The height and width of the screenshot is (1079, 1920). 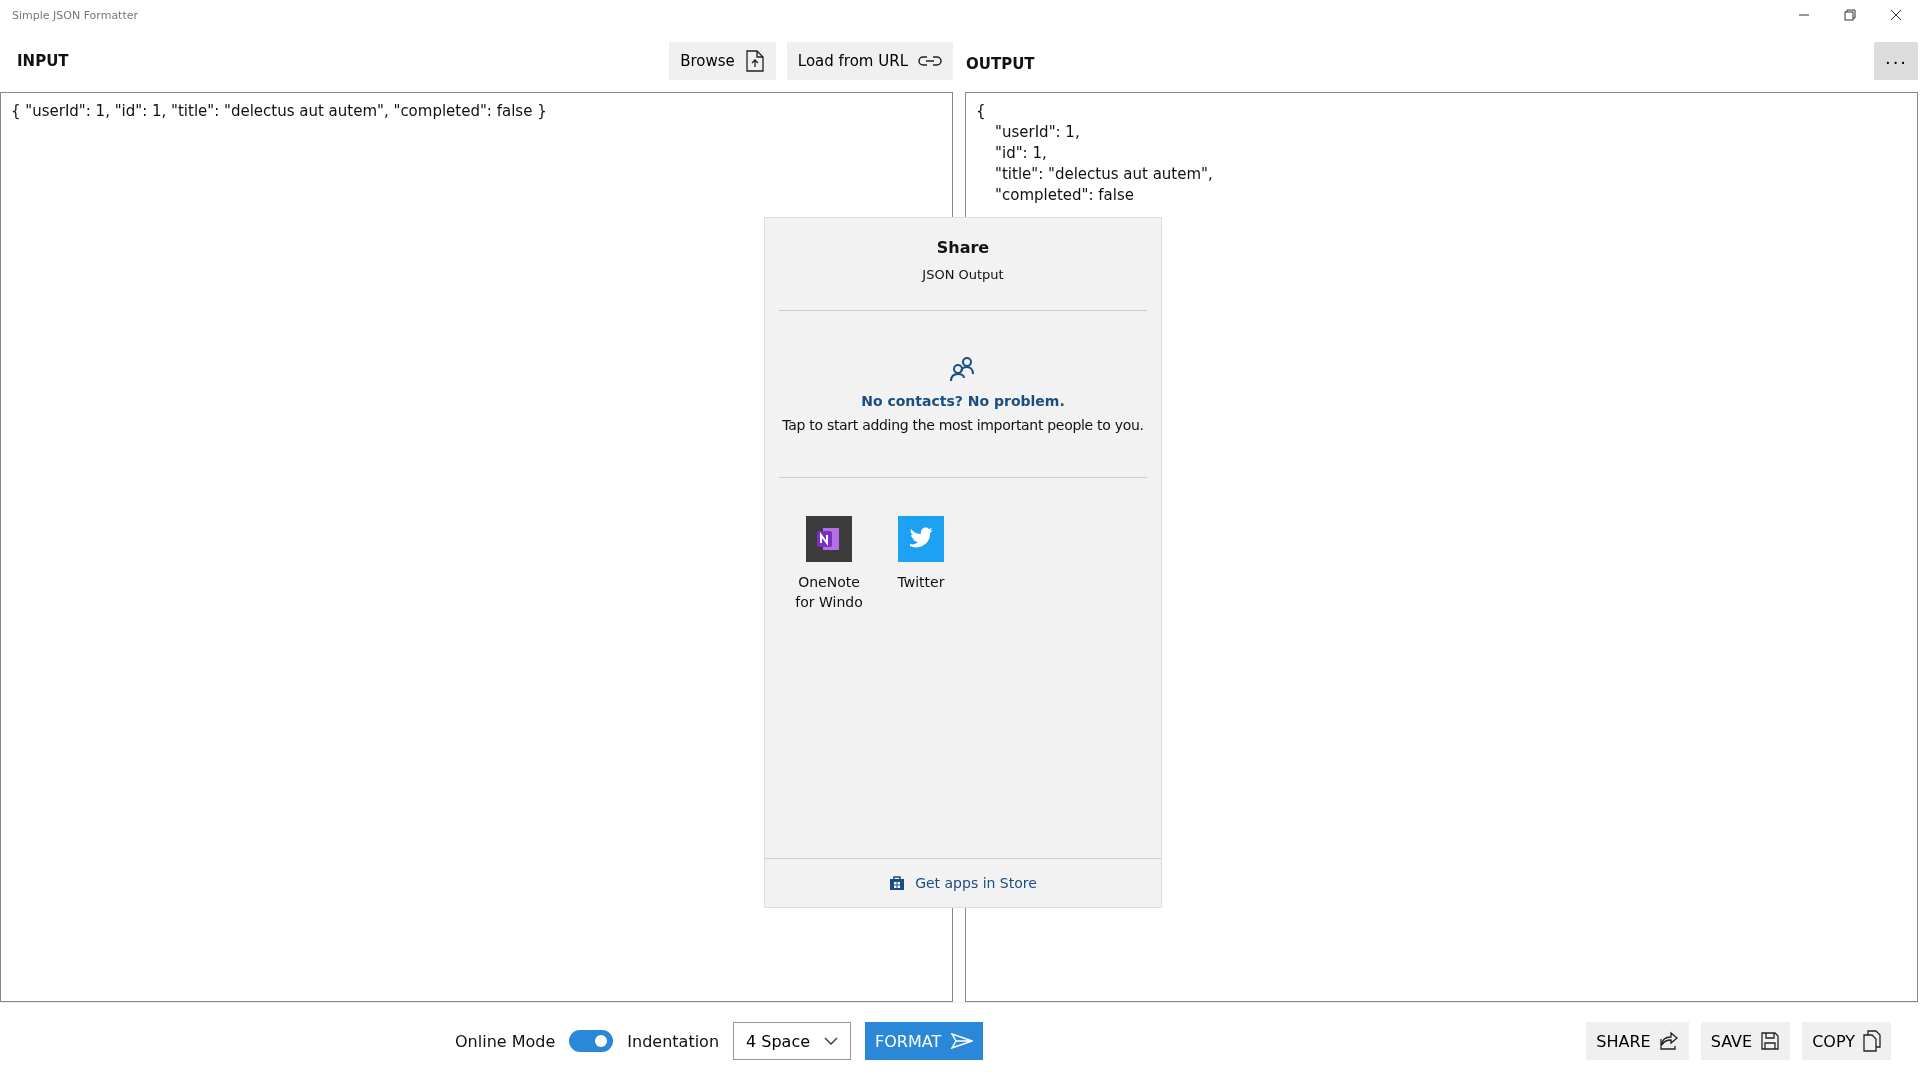 I want to click on indentation-label: Indentation, so click(x=673, y=1041).